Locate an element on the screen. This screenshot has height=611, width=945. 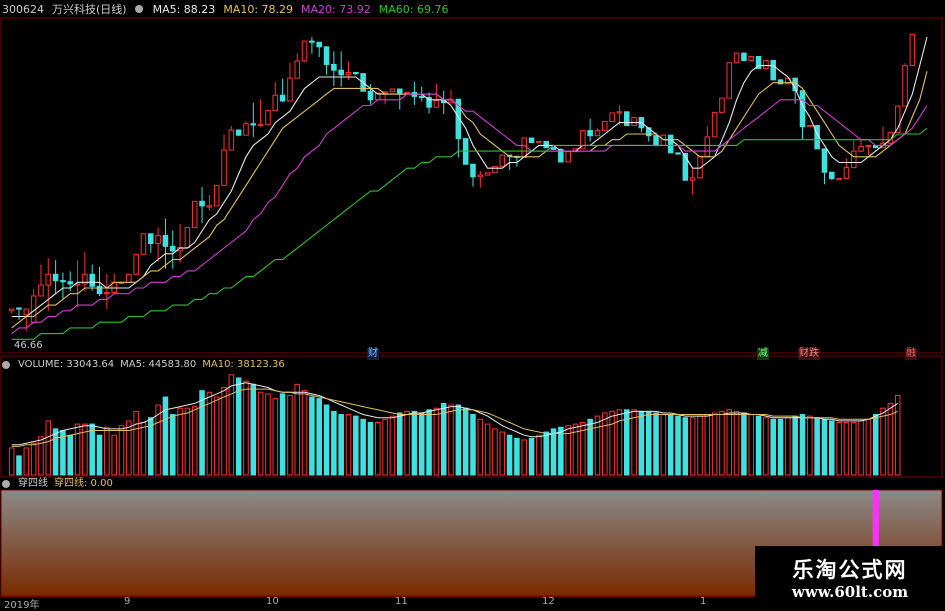
watermark-title: 乐淘公式网 is located at coordinates (850, 570).